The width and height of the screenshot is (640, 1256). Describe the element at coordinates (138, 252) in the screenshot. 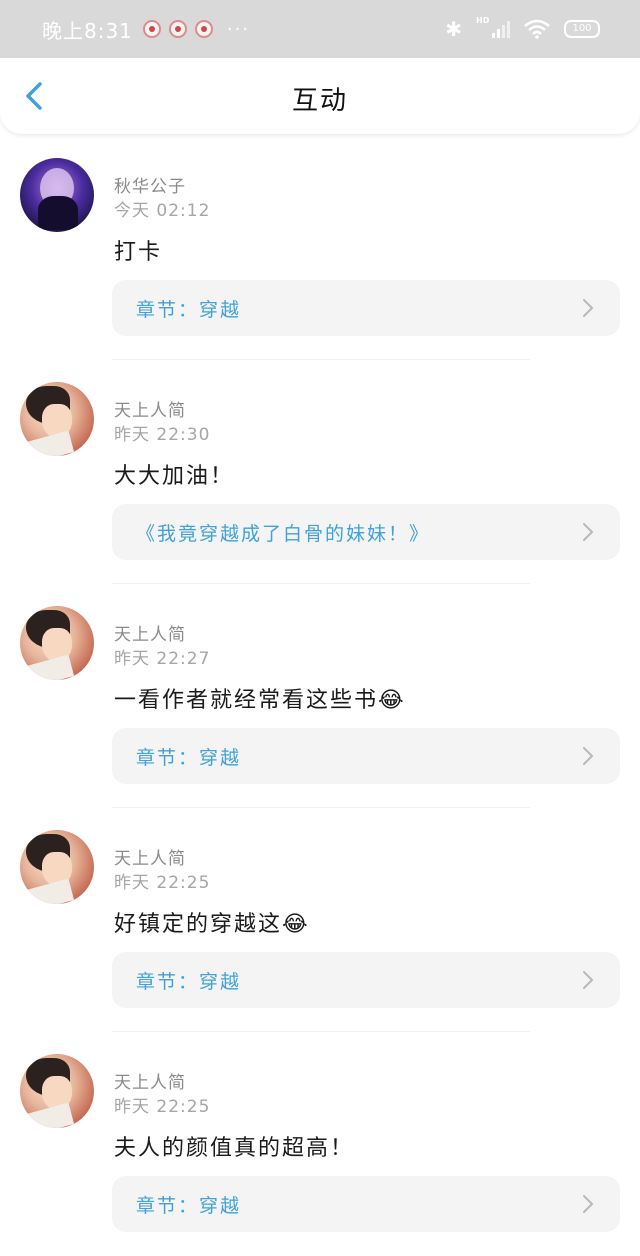

I see `comment-text: 打卡` at that location.